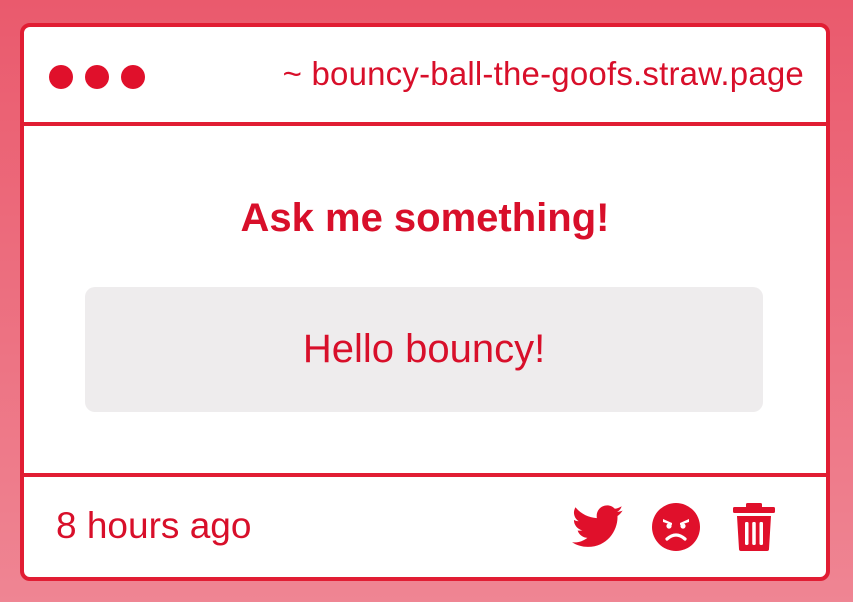 Image resolution: width=853 pixels, height=602 pixels. Describe the element at coordinates (154, 525) in the screenshot. I see `post-timestamp: 8 hours ago` at that location.